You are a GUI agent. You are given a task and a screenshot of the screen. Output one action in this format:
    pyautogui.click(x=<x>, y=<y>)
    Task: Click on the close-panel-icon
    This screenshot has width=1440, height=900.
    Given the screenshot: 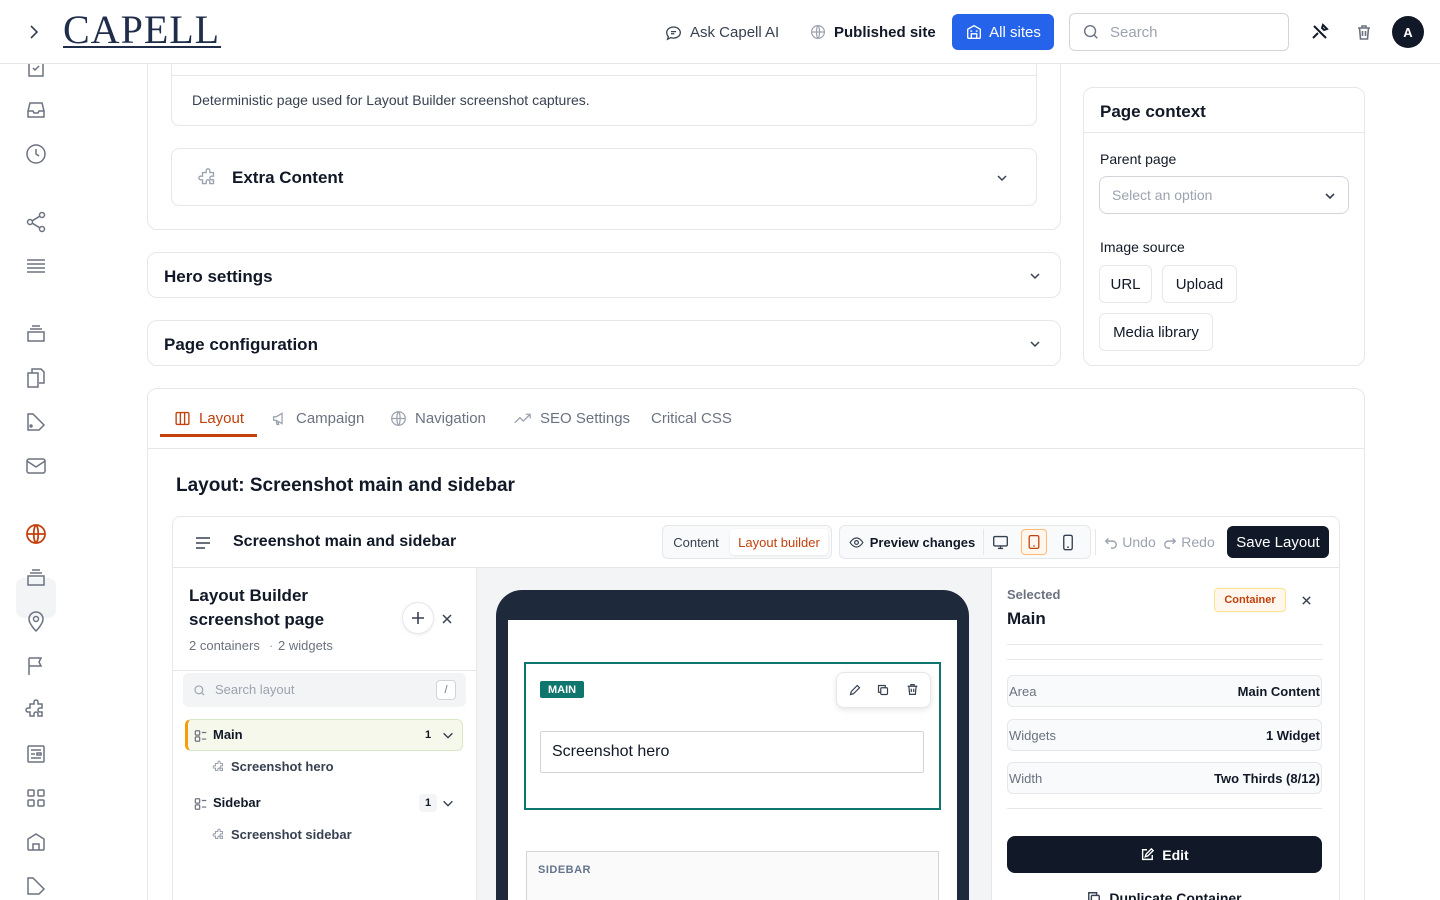 What is the action you would take?
    pyautogui.click(x=447, y=619)
    